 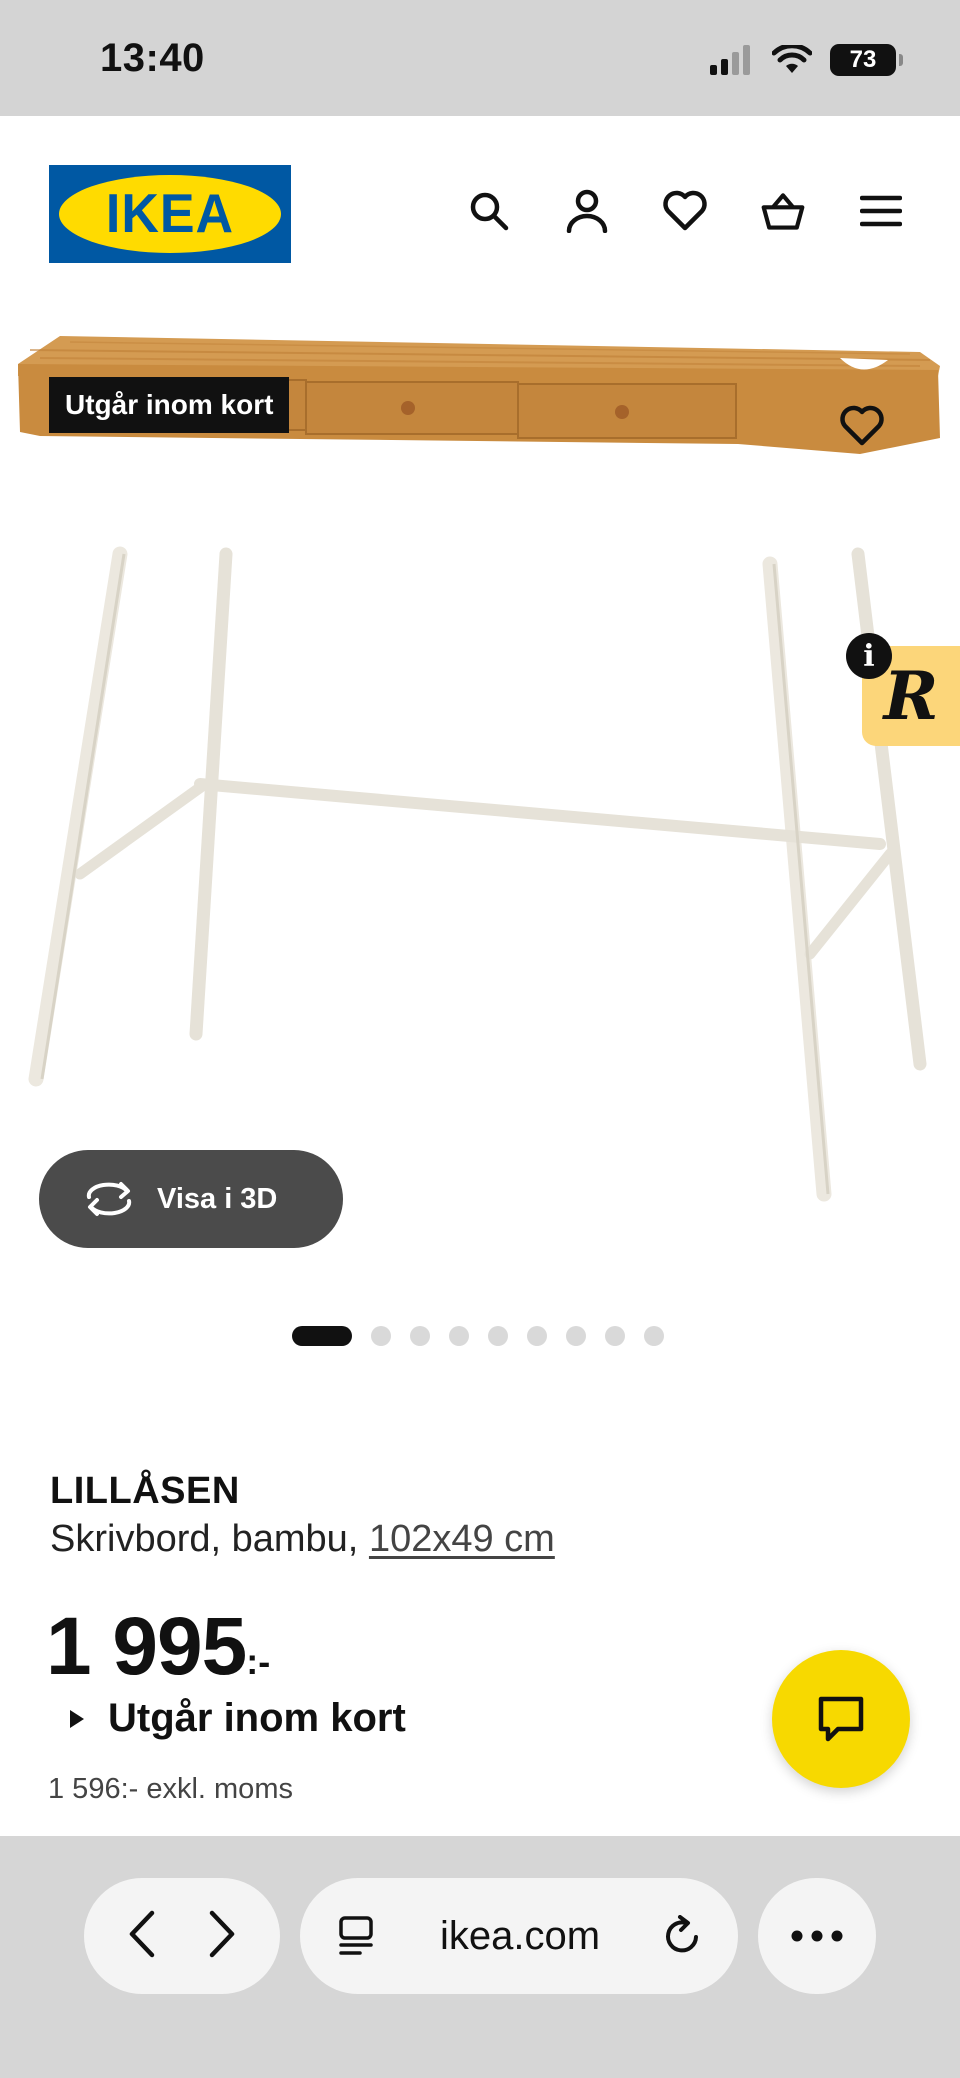 I want to click on product-description: Skrivbord, bambu, 102x49 cm, so click(x=302, y=1539).